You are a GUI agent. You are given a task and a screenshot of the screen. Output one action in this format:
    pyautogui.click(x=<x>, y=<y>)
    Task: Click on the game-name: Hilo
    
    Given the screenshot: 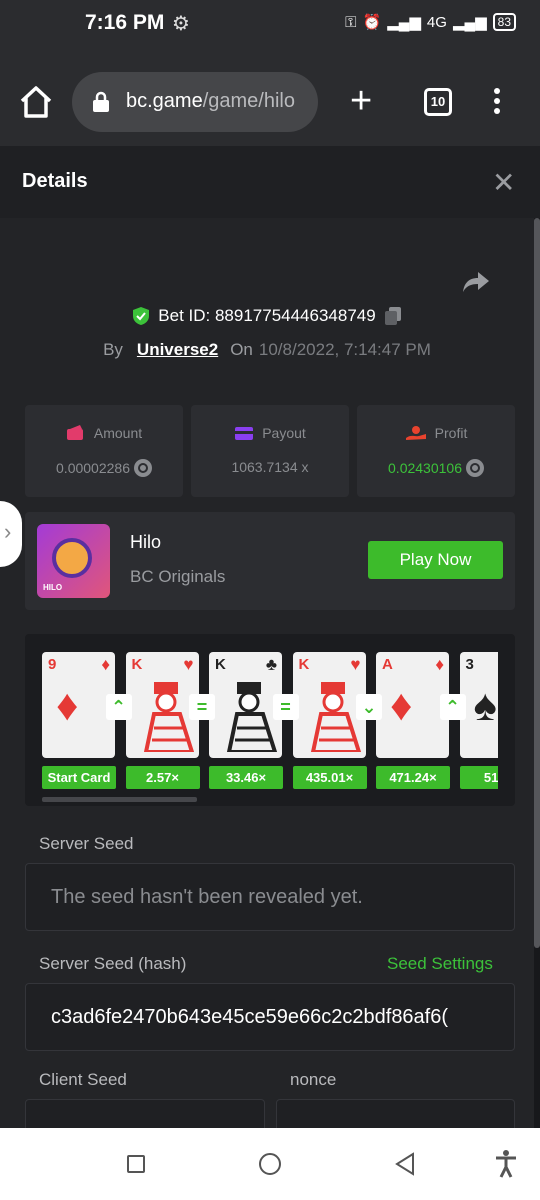 What is the action you would take?
    pyautogui.click(x=146, y=542)
    